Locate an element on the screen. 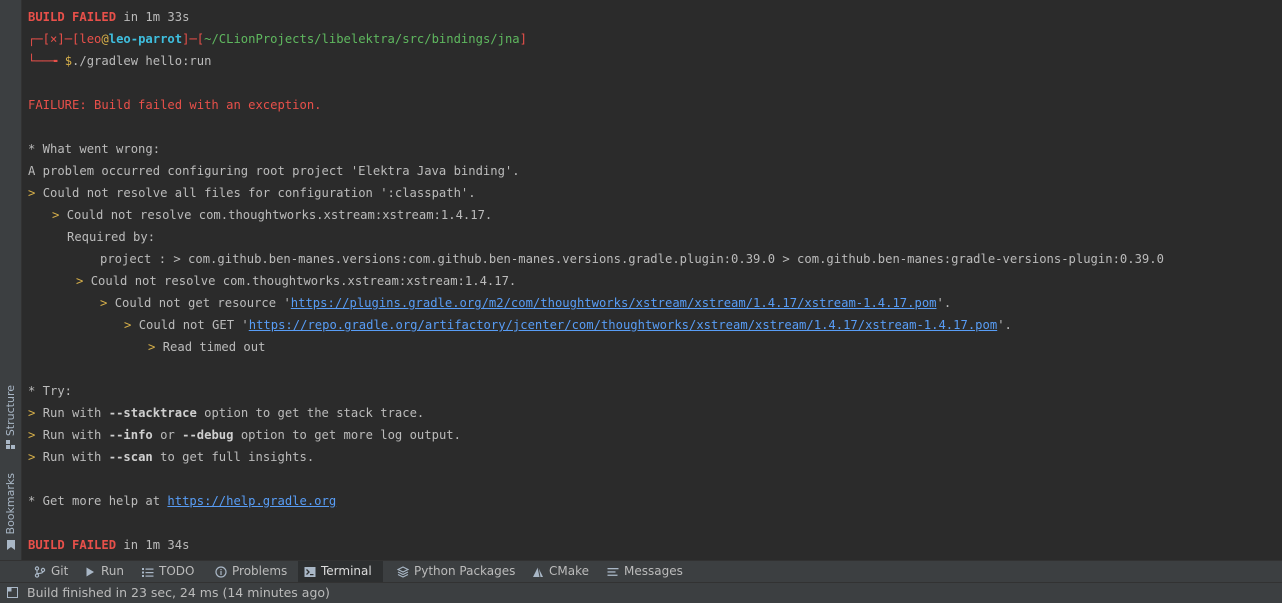 This screenshot has height=603, width=1282. command-text: ./gradlew hello:run is located at coordinates (142, 61).